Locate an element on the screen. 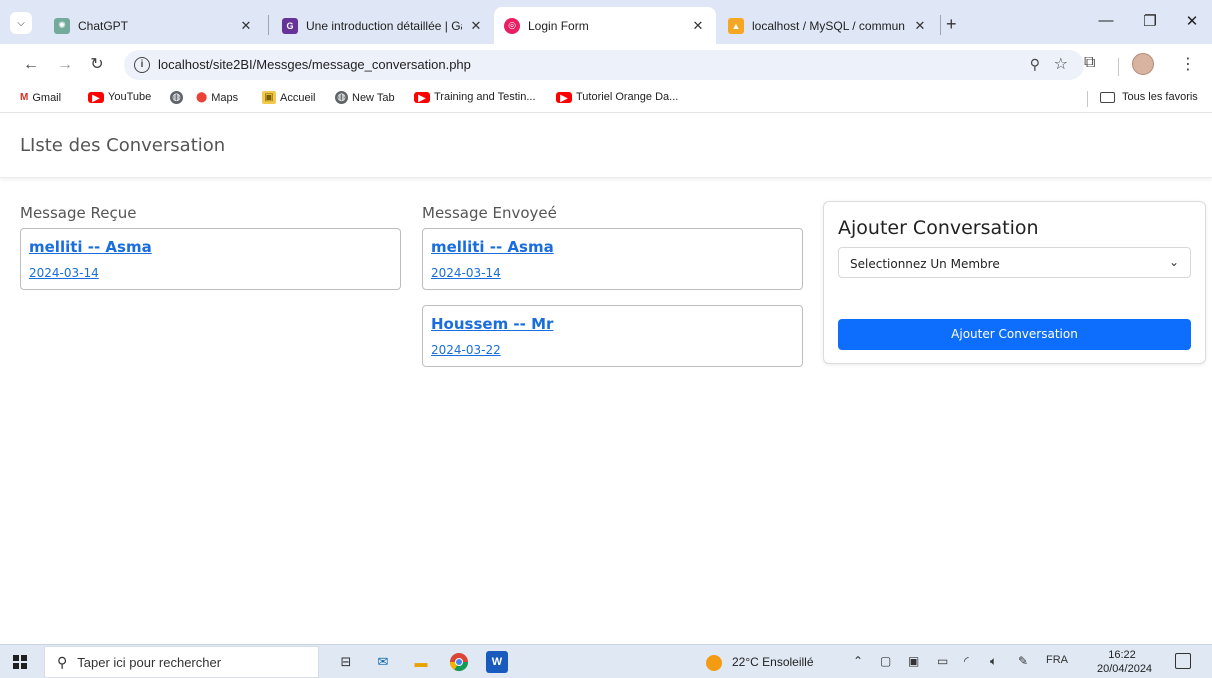  chevron-down-icon: ⌄ is located at coordinates (1173, 262).